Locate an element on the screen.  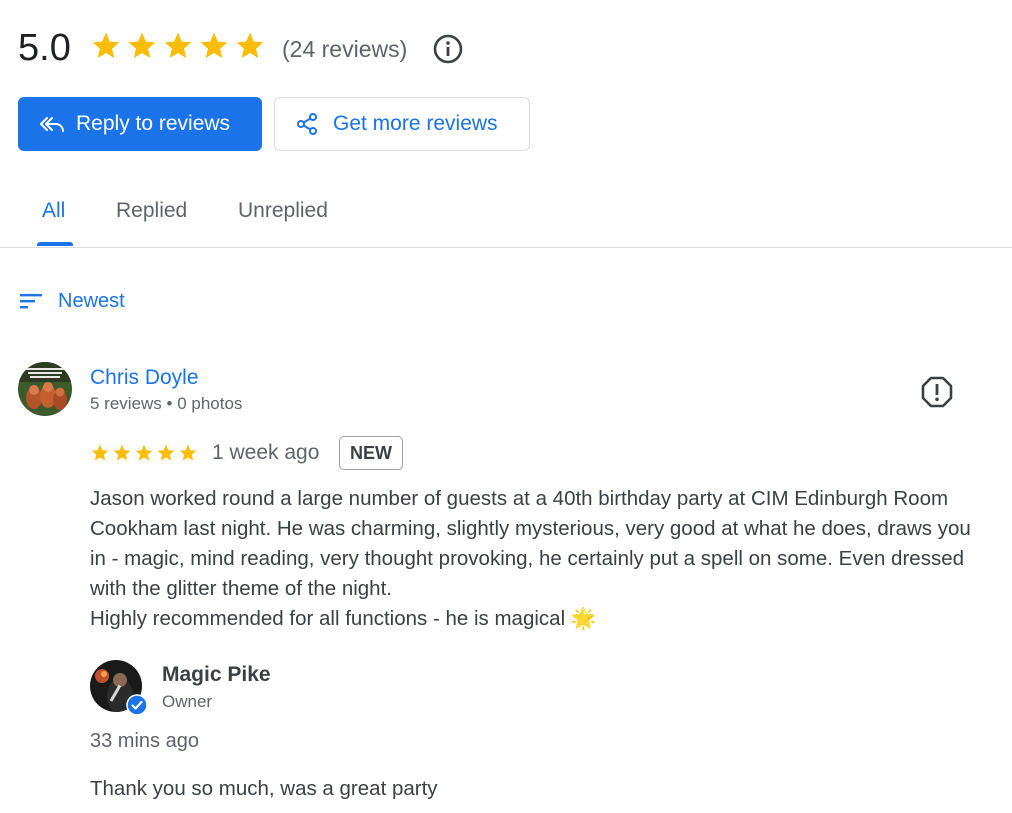
get-more-reviews-button: Get more reviews is located at coordinates (402, 124).